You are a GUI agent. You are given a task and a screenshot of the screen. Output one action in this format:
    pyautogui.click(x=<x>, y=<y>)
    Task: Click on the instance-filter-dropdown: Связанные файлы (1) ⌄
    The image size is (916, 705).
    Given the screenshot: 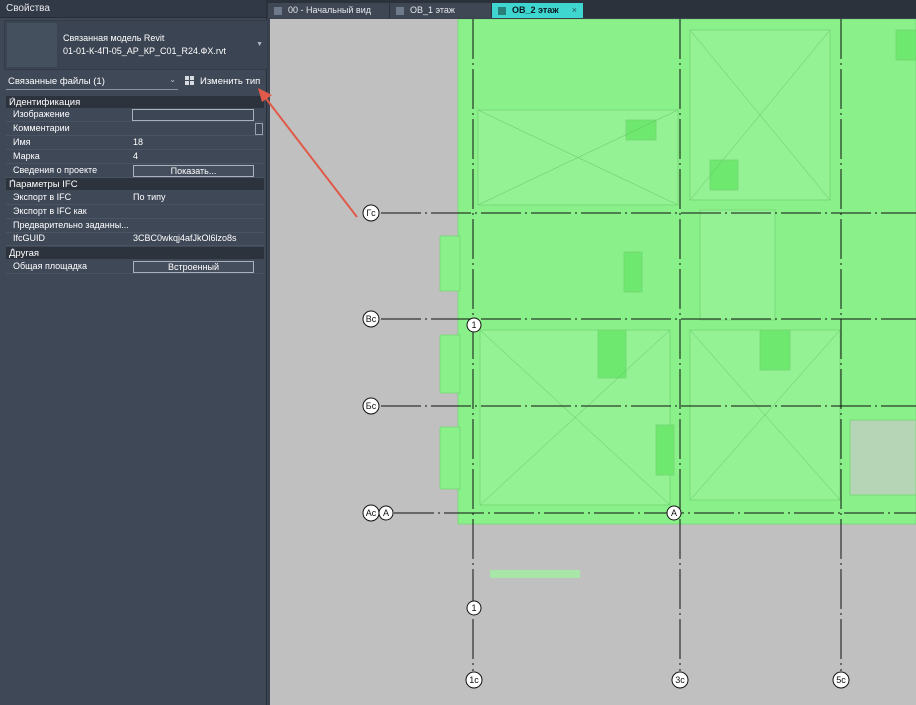 What is the action you would take?
    pyautogui.click(x=92, y=82)
    